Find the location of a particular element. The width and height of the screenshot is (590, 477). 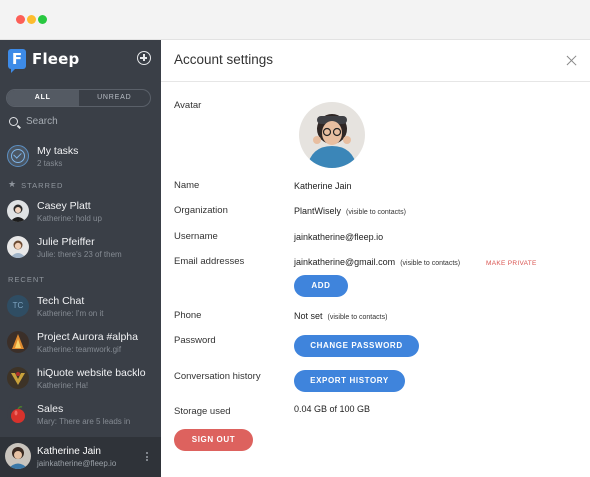

page-title: Account settings is located at coordinates (224, 59).